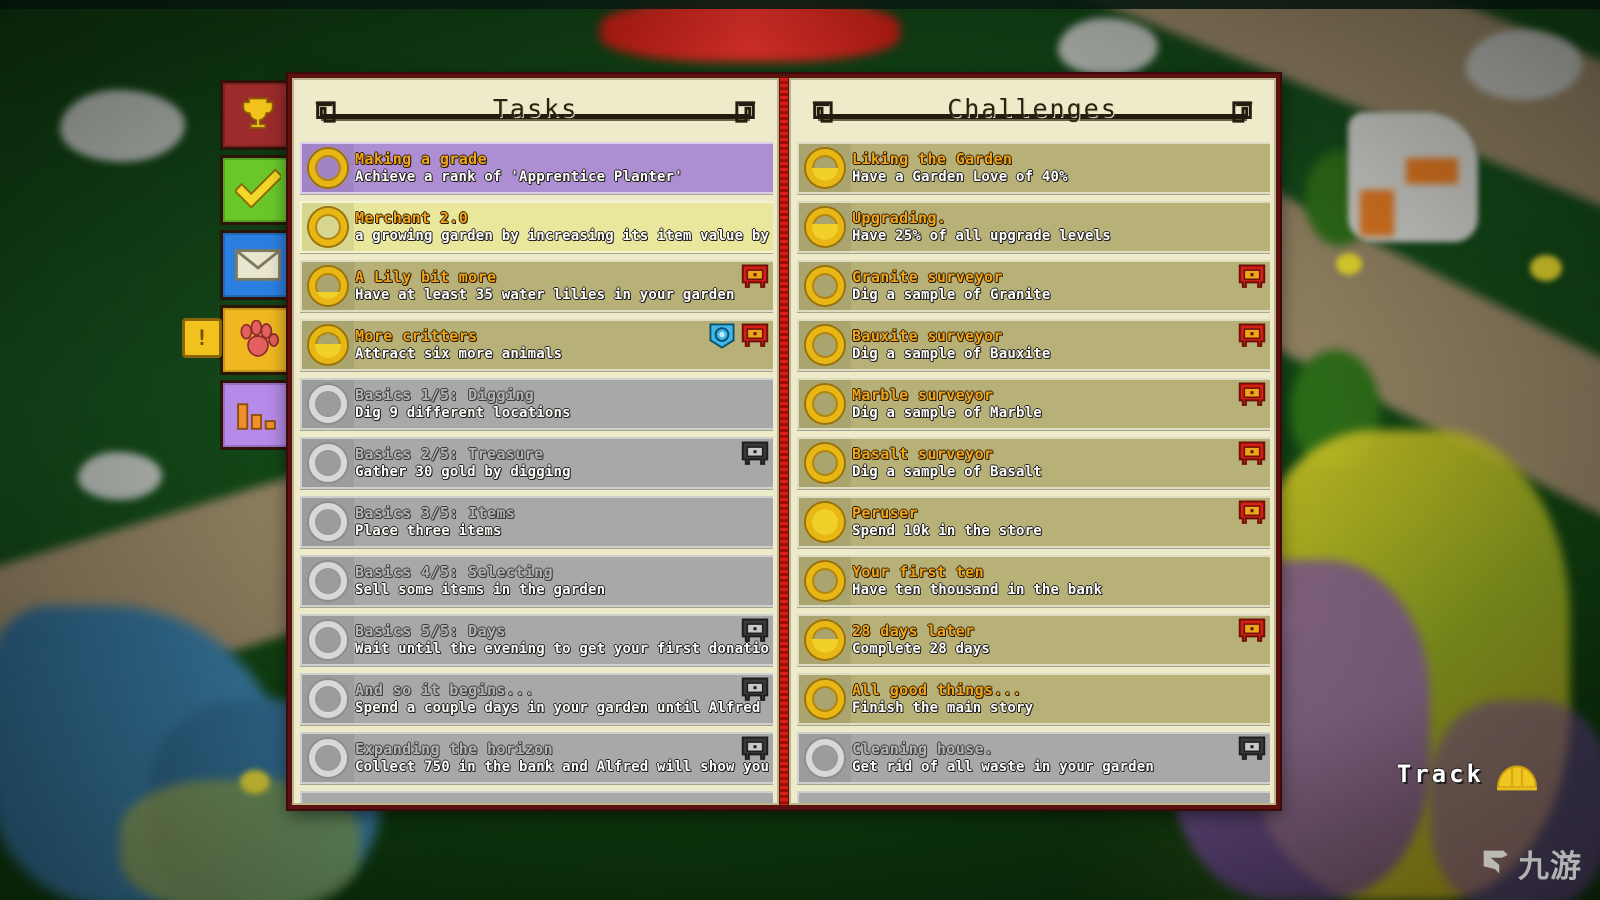  Describe the element at coordinates (947, 471) in the screenshot. I see `row-description: Dig a sample of Basalt` at that location.